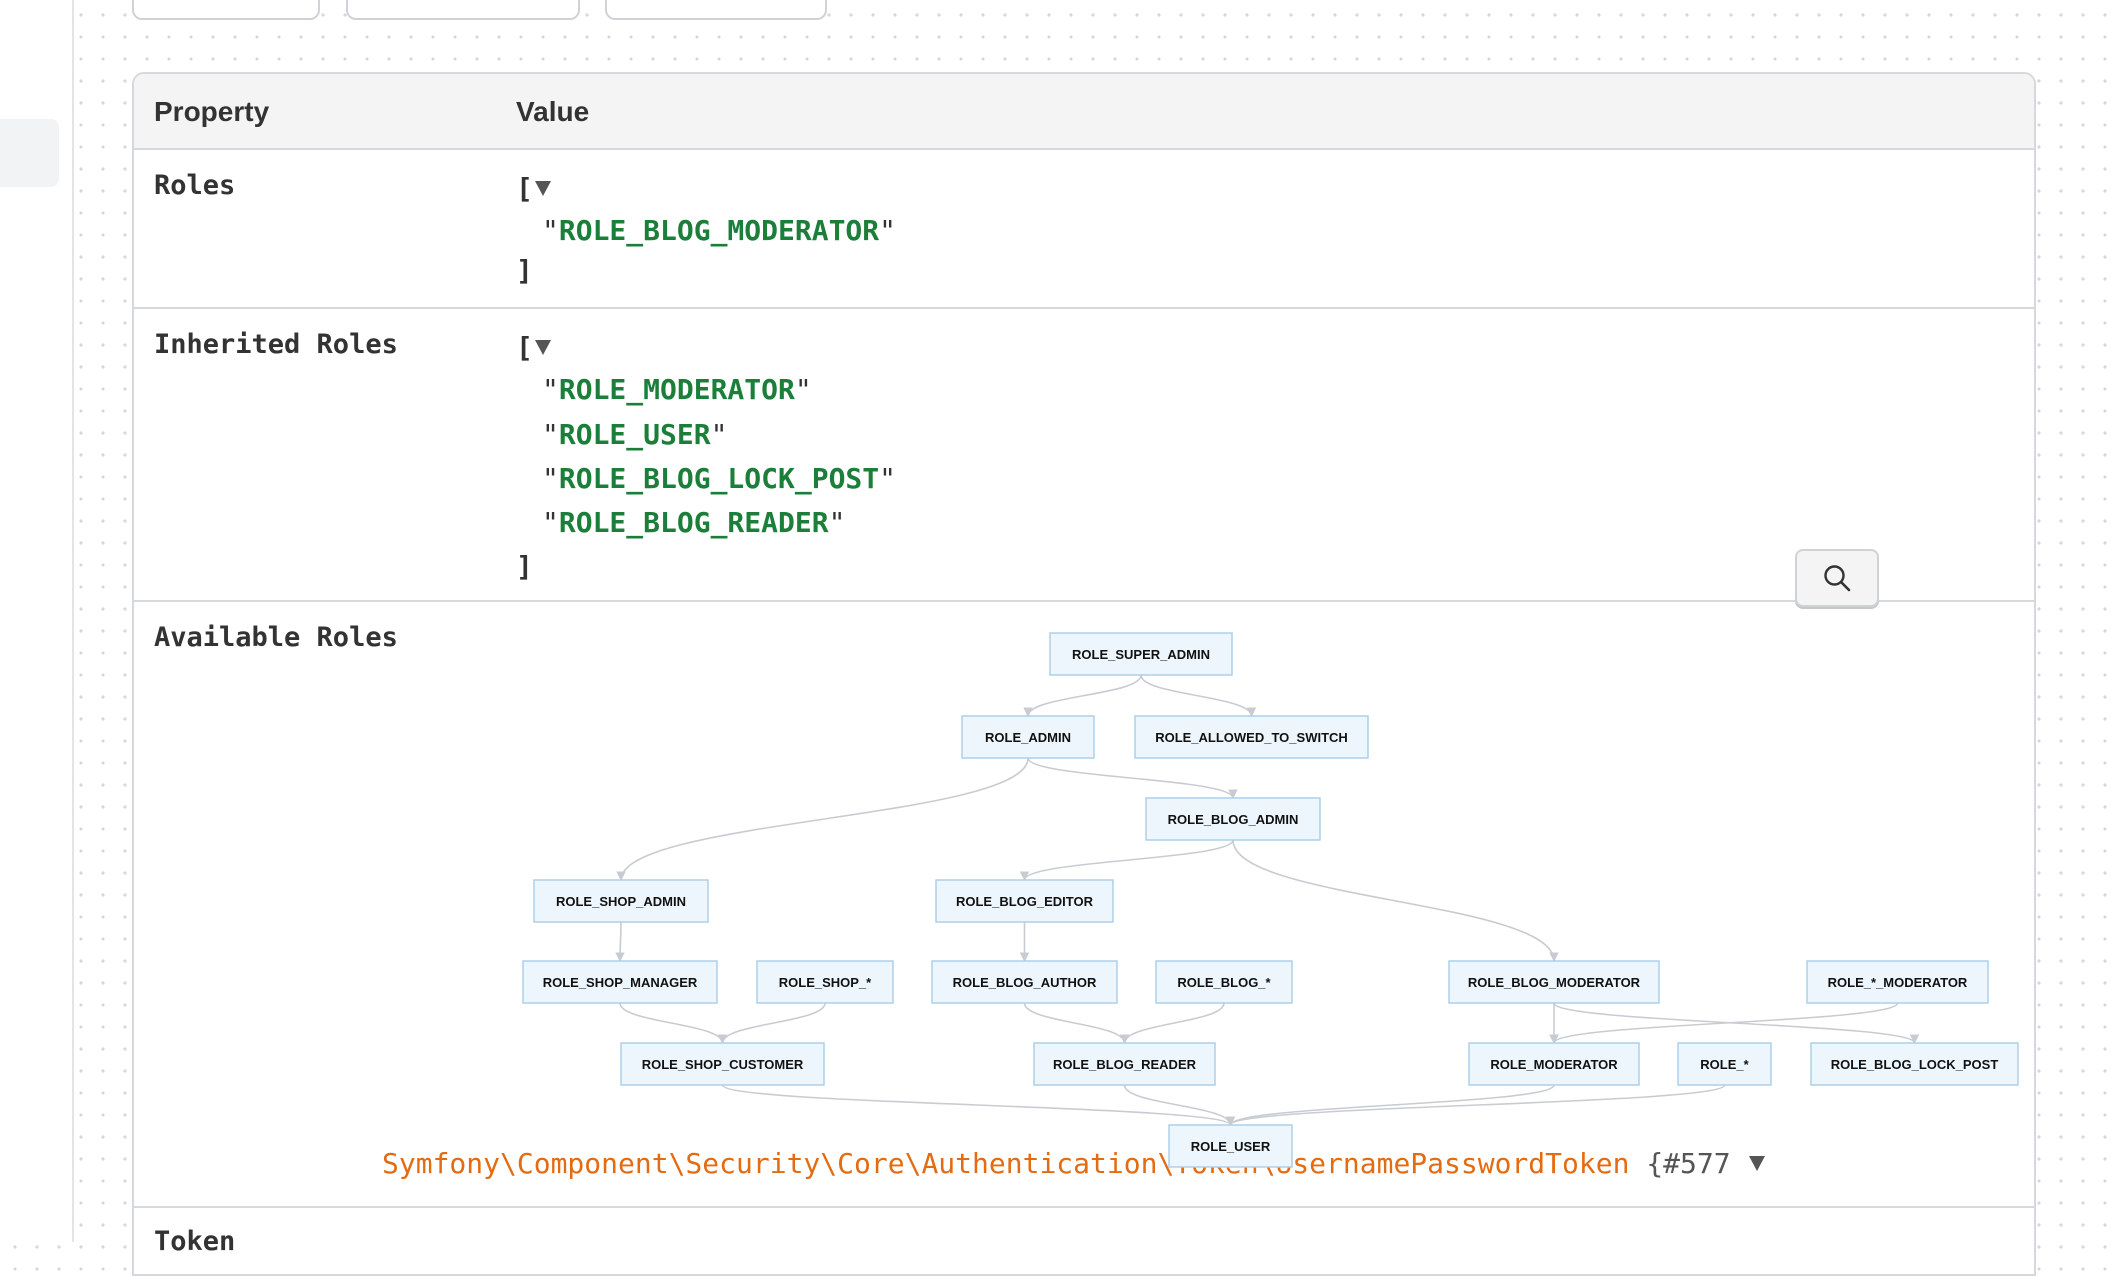 The height and width of the screenshot is (1276, 2120). Describe the element at coordinates (620, 941) in the screenshot. I see `graph-edge-shop_admin-to-shop_manager` at that location.